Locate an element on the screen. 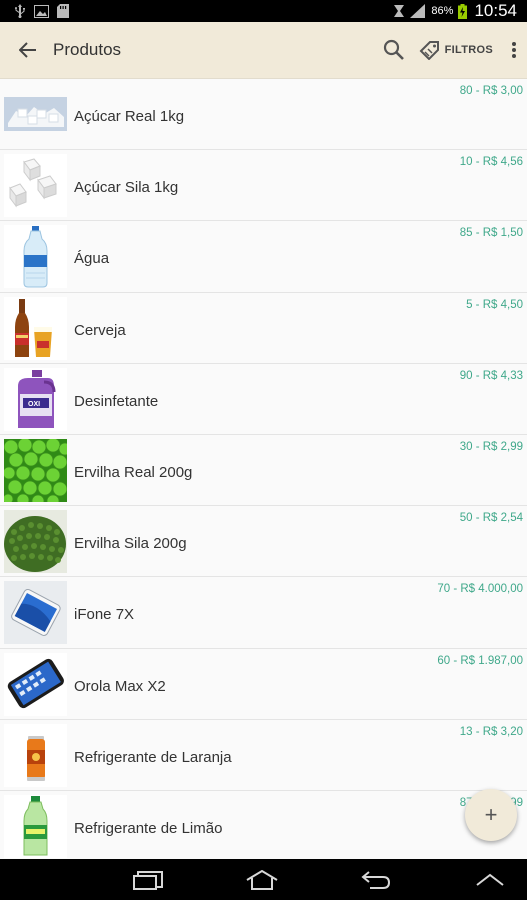 The image size is (527, 900). tag-icon is located at coordinates (429, 50).